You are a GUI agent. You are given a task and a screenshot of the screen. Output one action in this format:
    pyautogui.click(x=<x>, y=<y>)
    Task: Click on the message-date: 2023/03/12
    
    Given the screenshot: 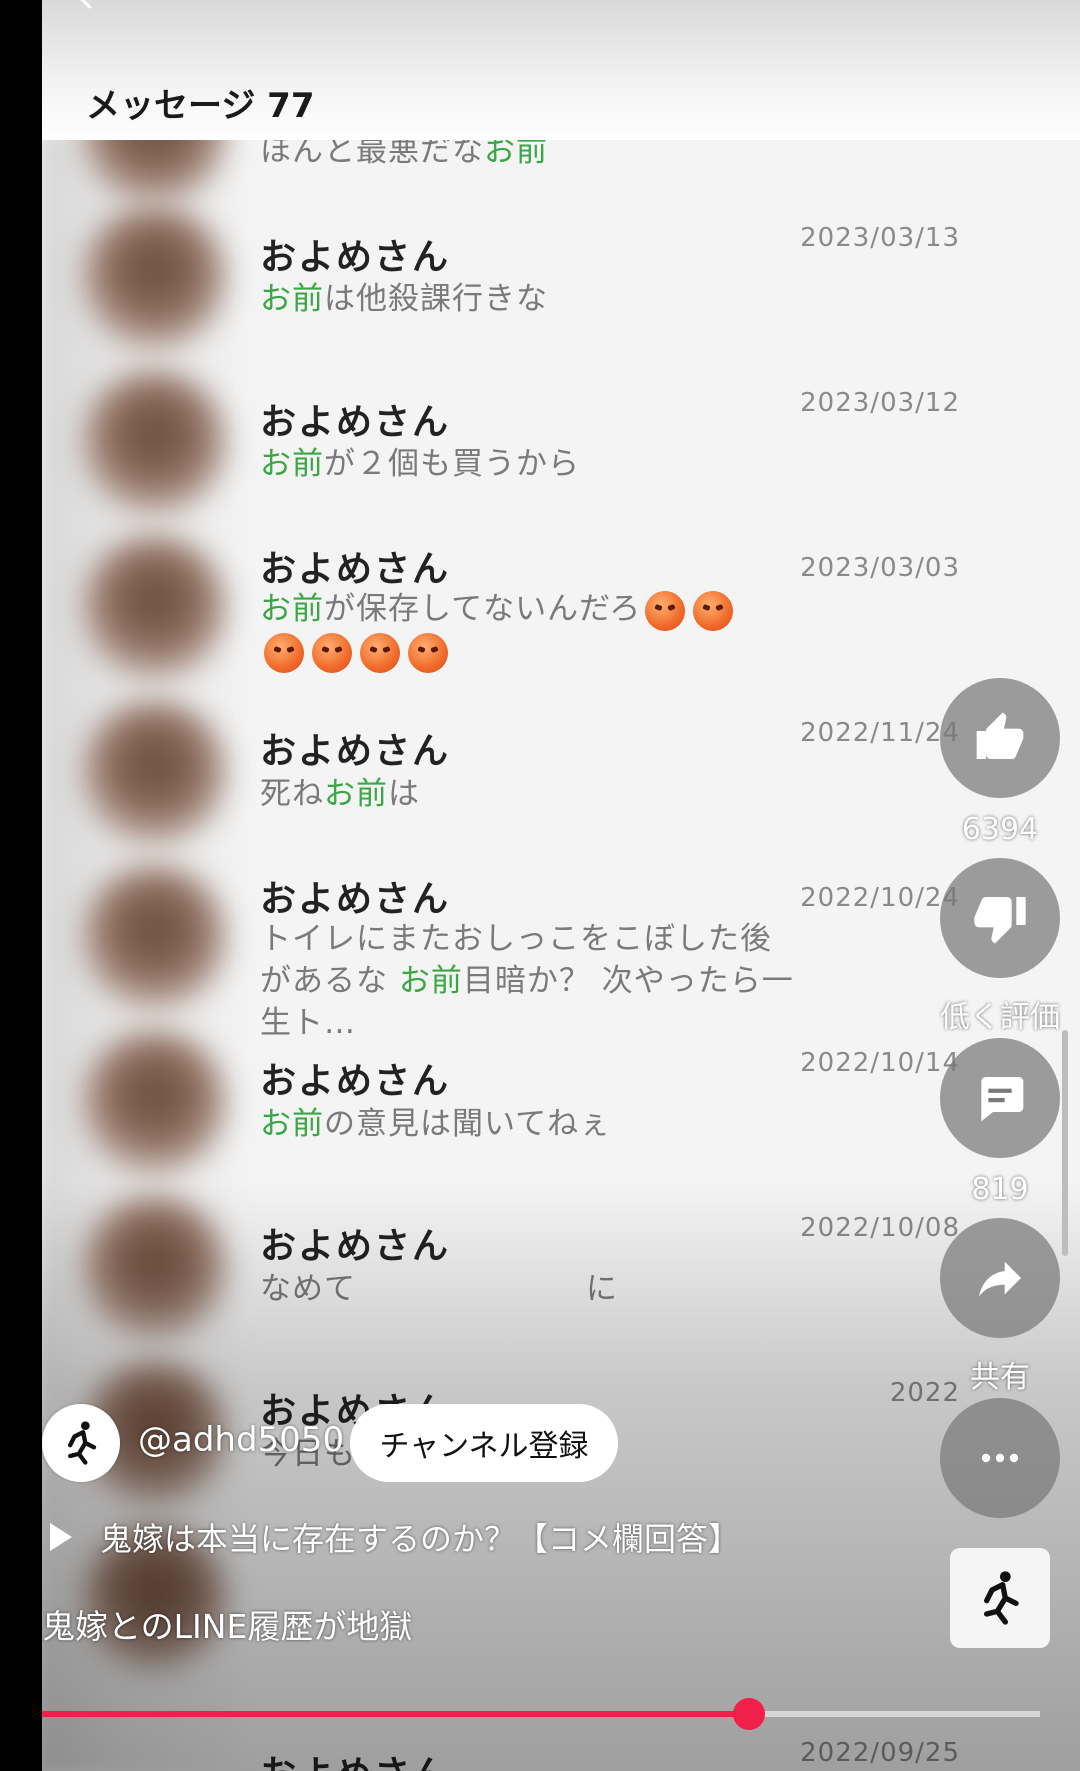 What is the action you would take?
    pyautogui.click(x=880, y=403)
    